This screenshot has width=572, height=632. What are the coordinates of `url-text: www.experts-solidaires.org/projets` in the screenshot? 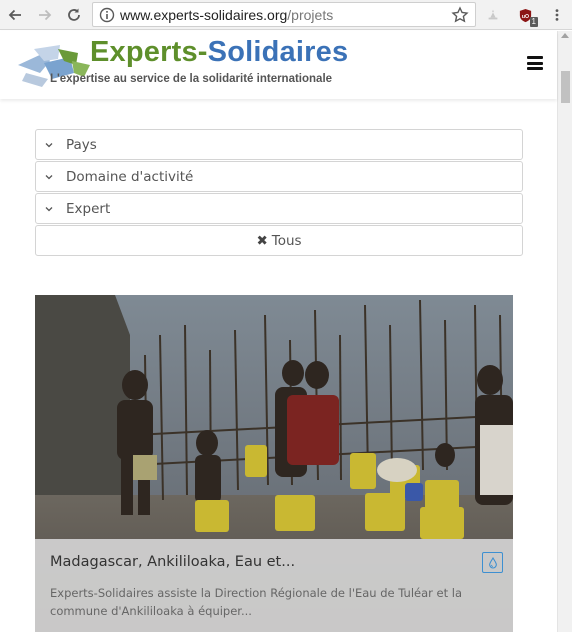 It's located at (227, 15).